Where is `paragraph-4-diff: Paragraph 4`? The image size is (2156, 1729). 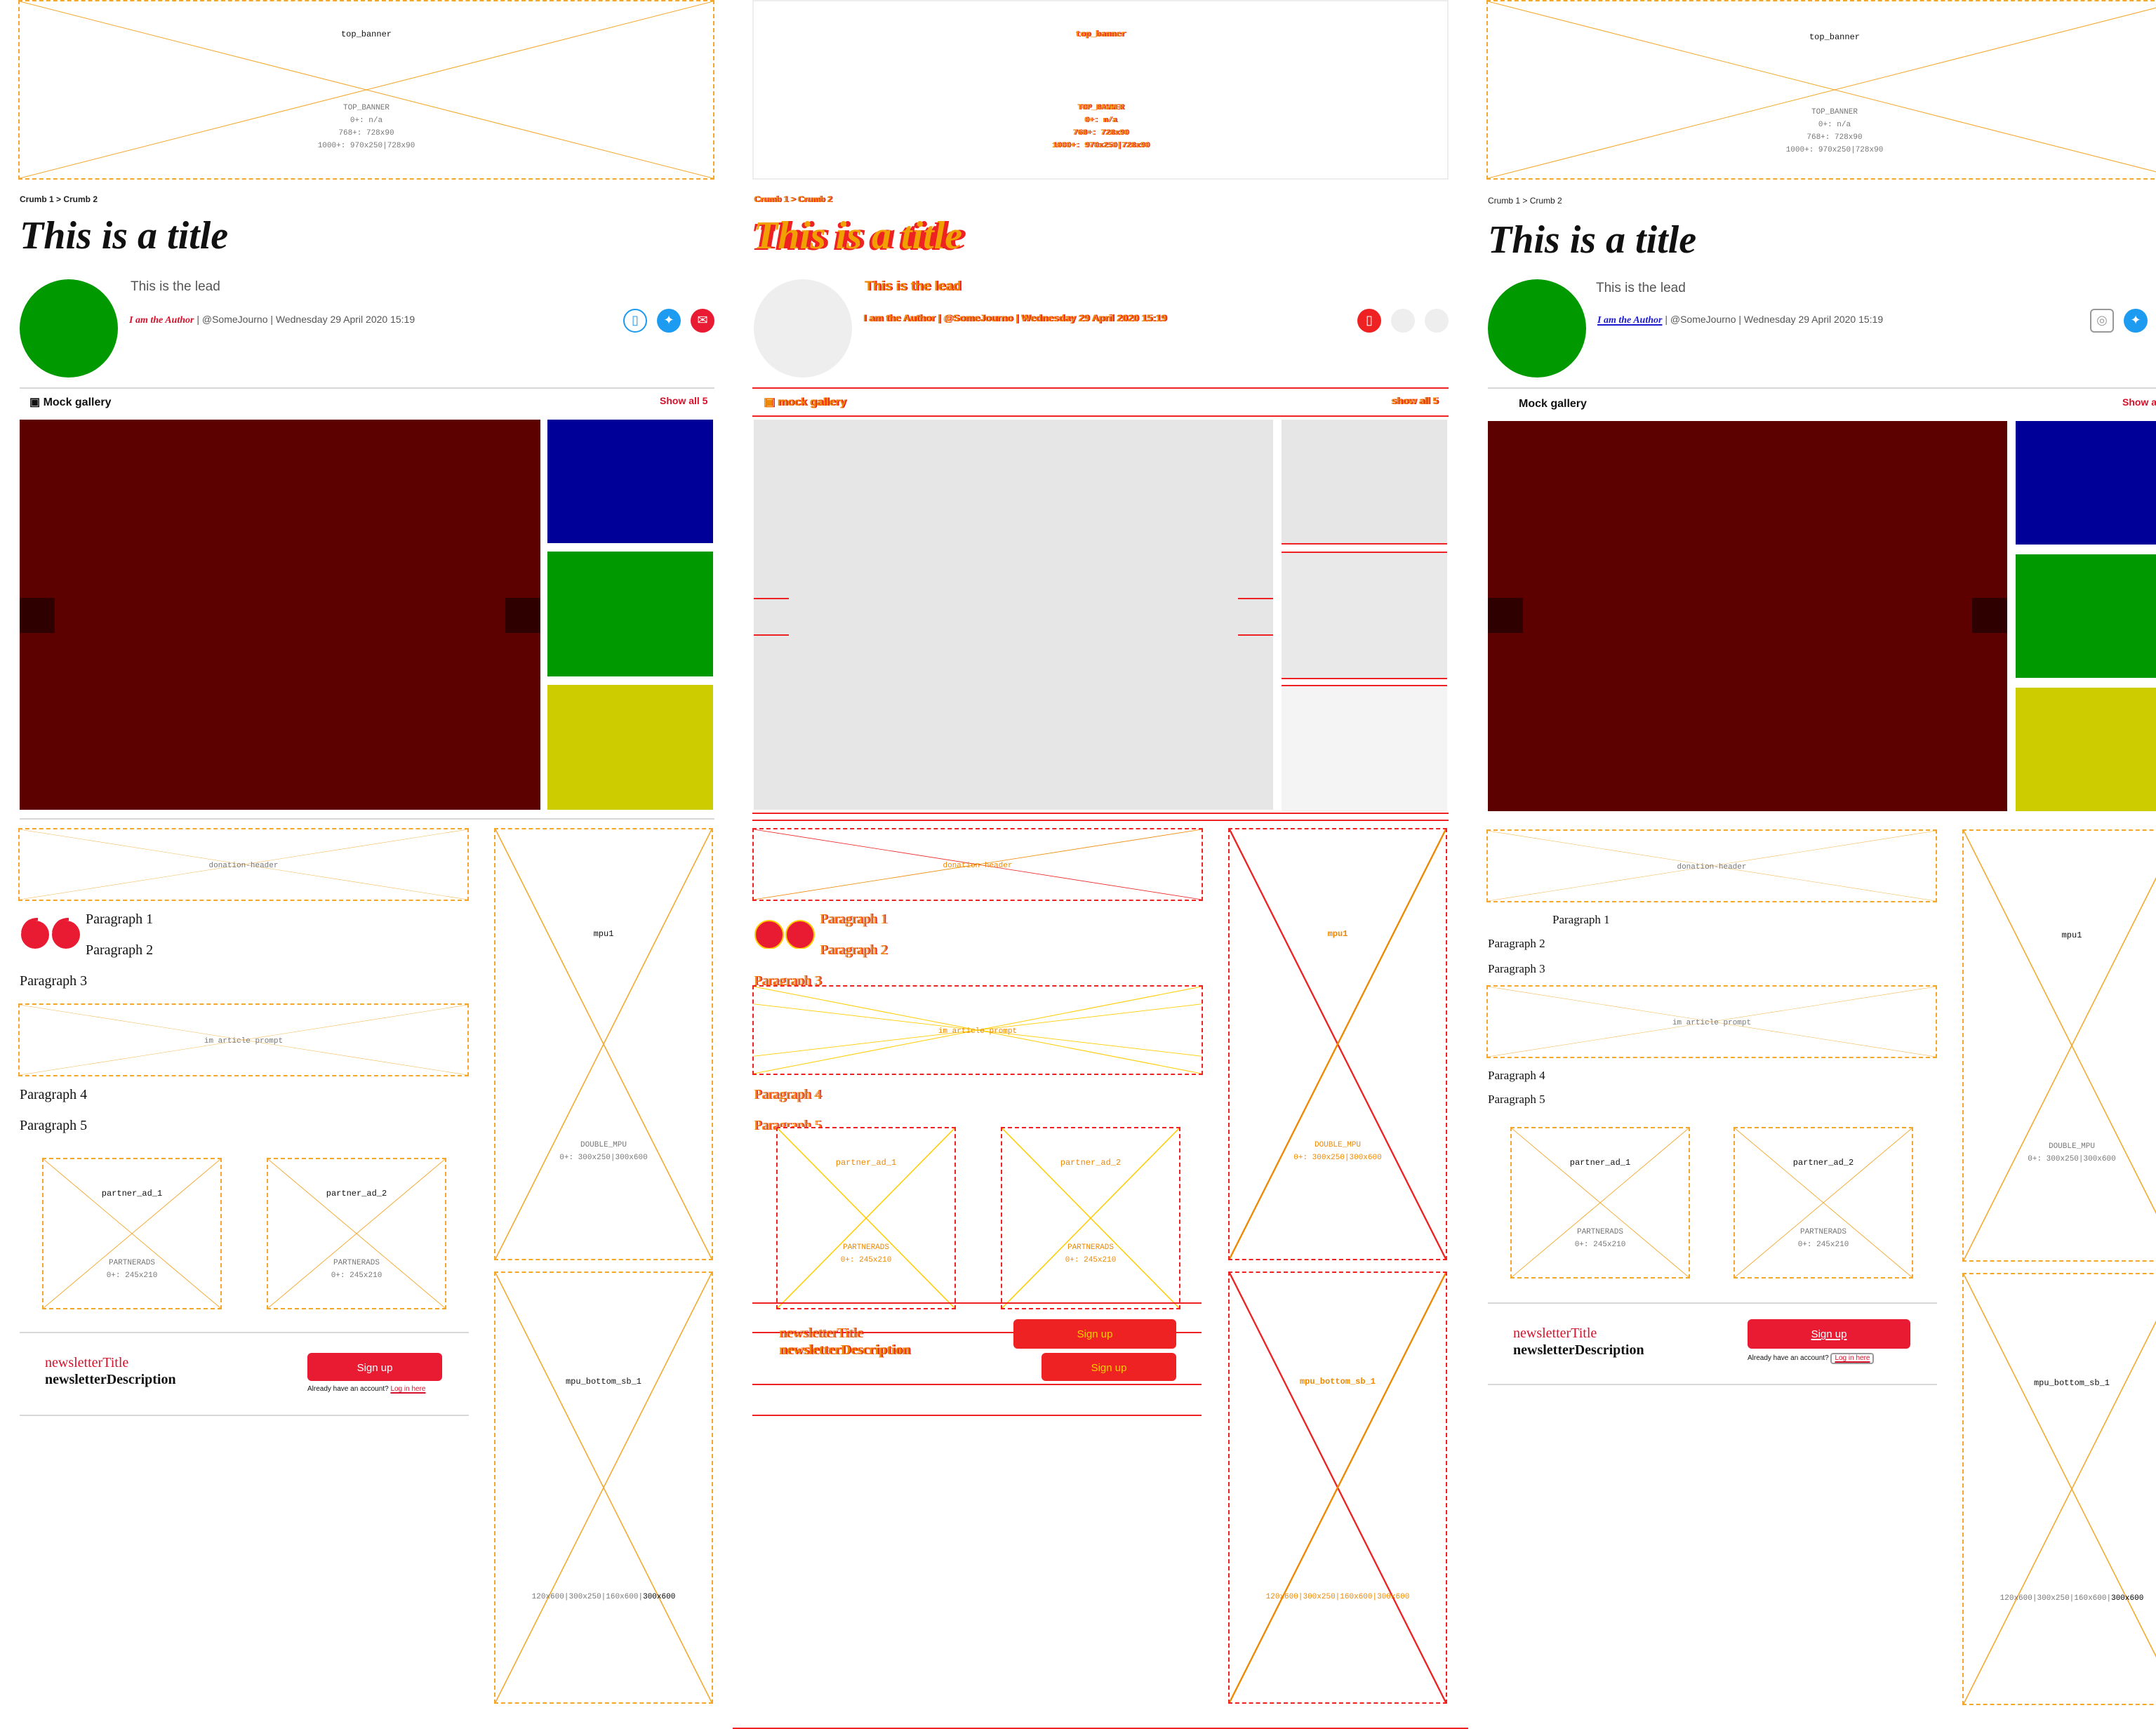 paragraph-4-diff: Paragraph 4 is located at coordinates (788, 1095).